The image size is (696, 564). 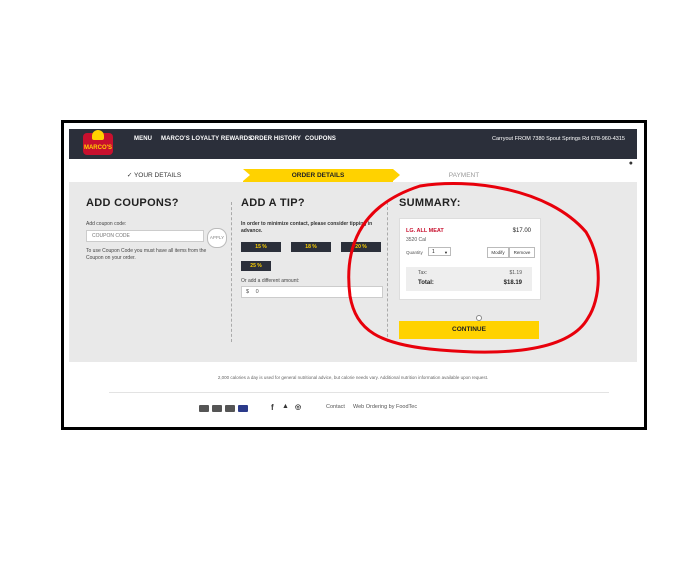 I want to click on chevron-down-icon: ▼, so click(x=446, y=252).